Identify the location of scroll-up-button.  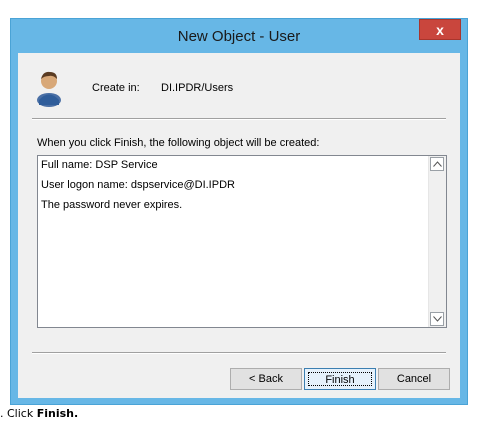
(437, 164).